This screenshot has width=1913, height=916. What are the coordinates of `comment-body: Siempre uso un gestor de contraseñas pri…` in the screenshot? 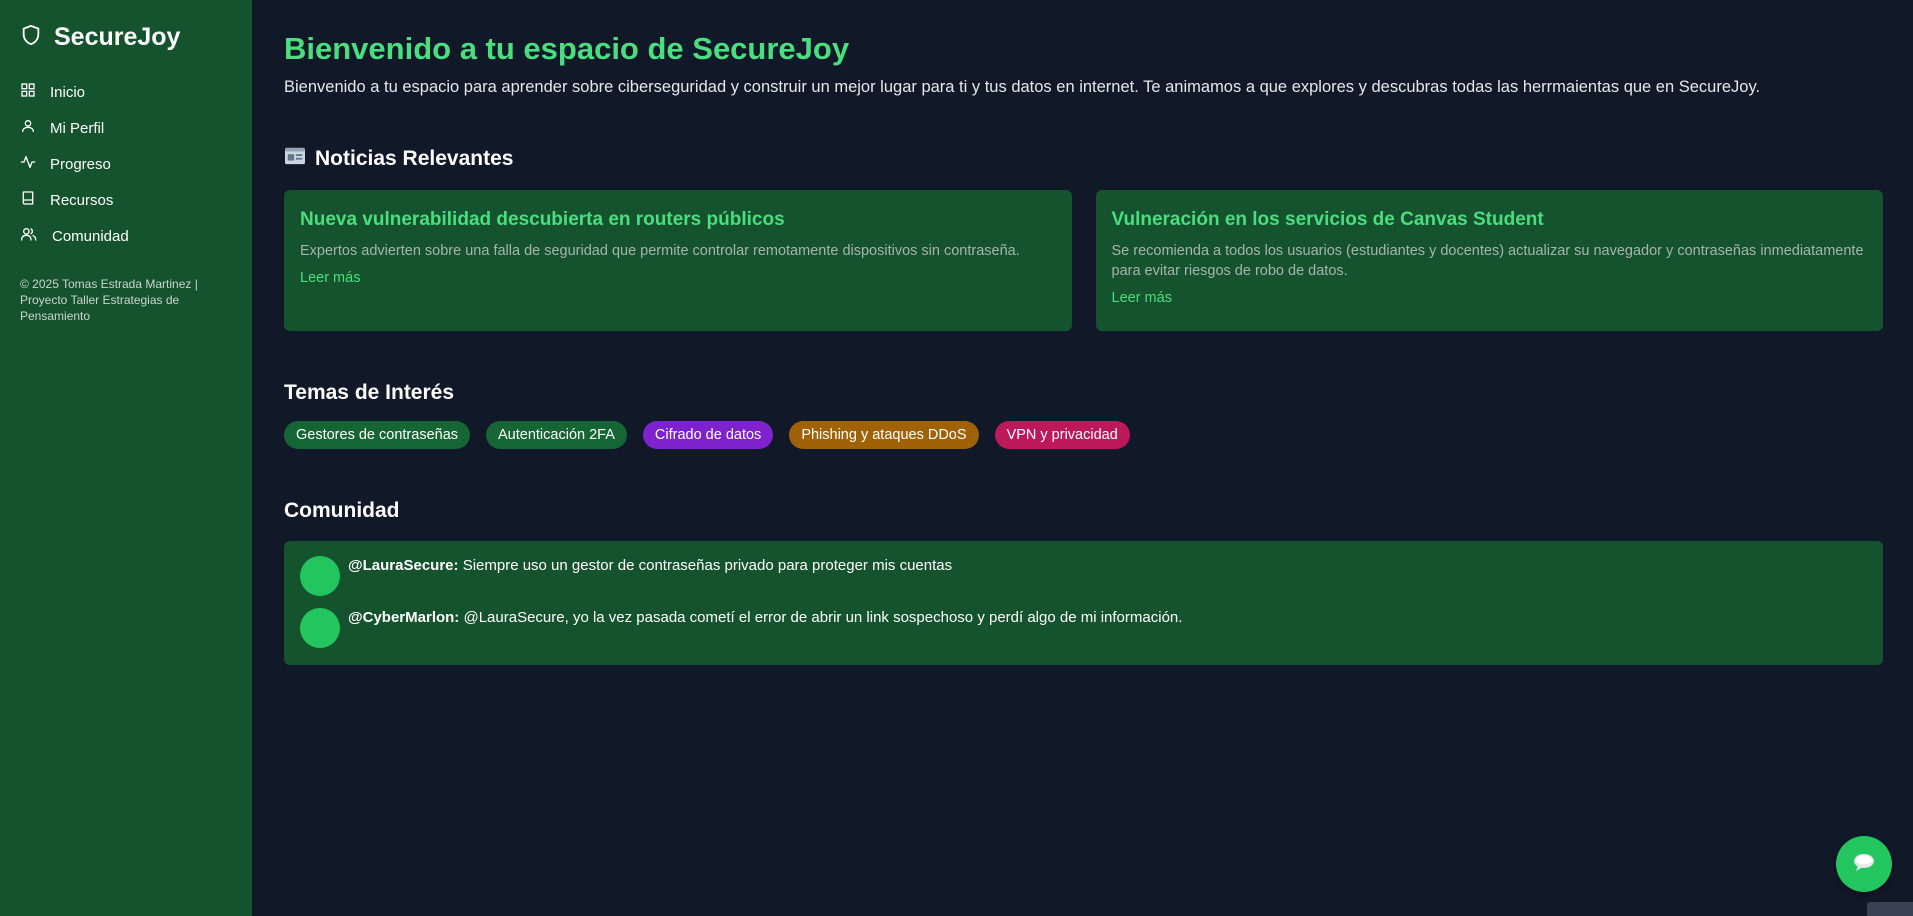 It's located at (707, 565).